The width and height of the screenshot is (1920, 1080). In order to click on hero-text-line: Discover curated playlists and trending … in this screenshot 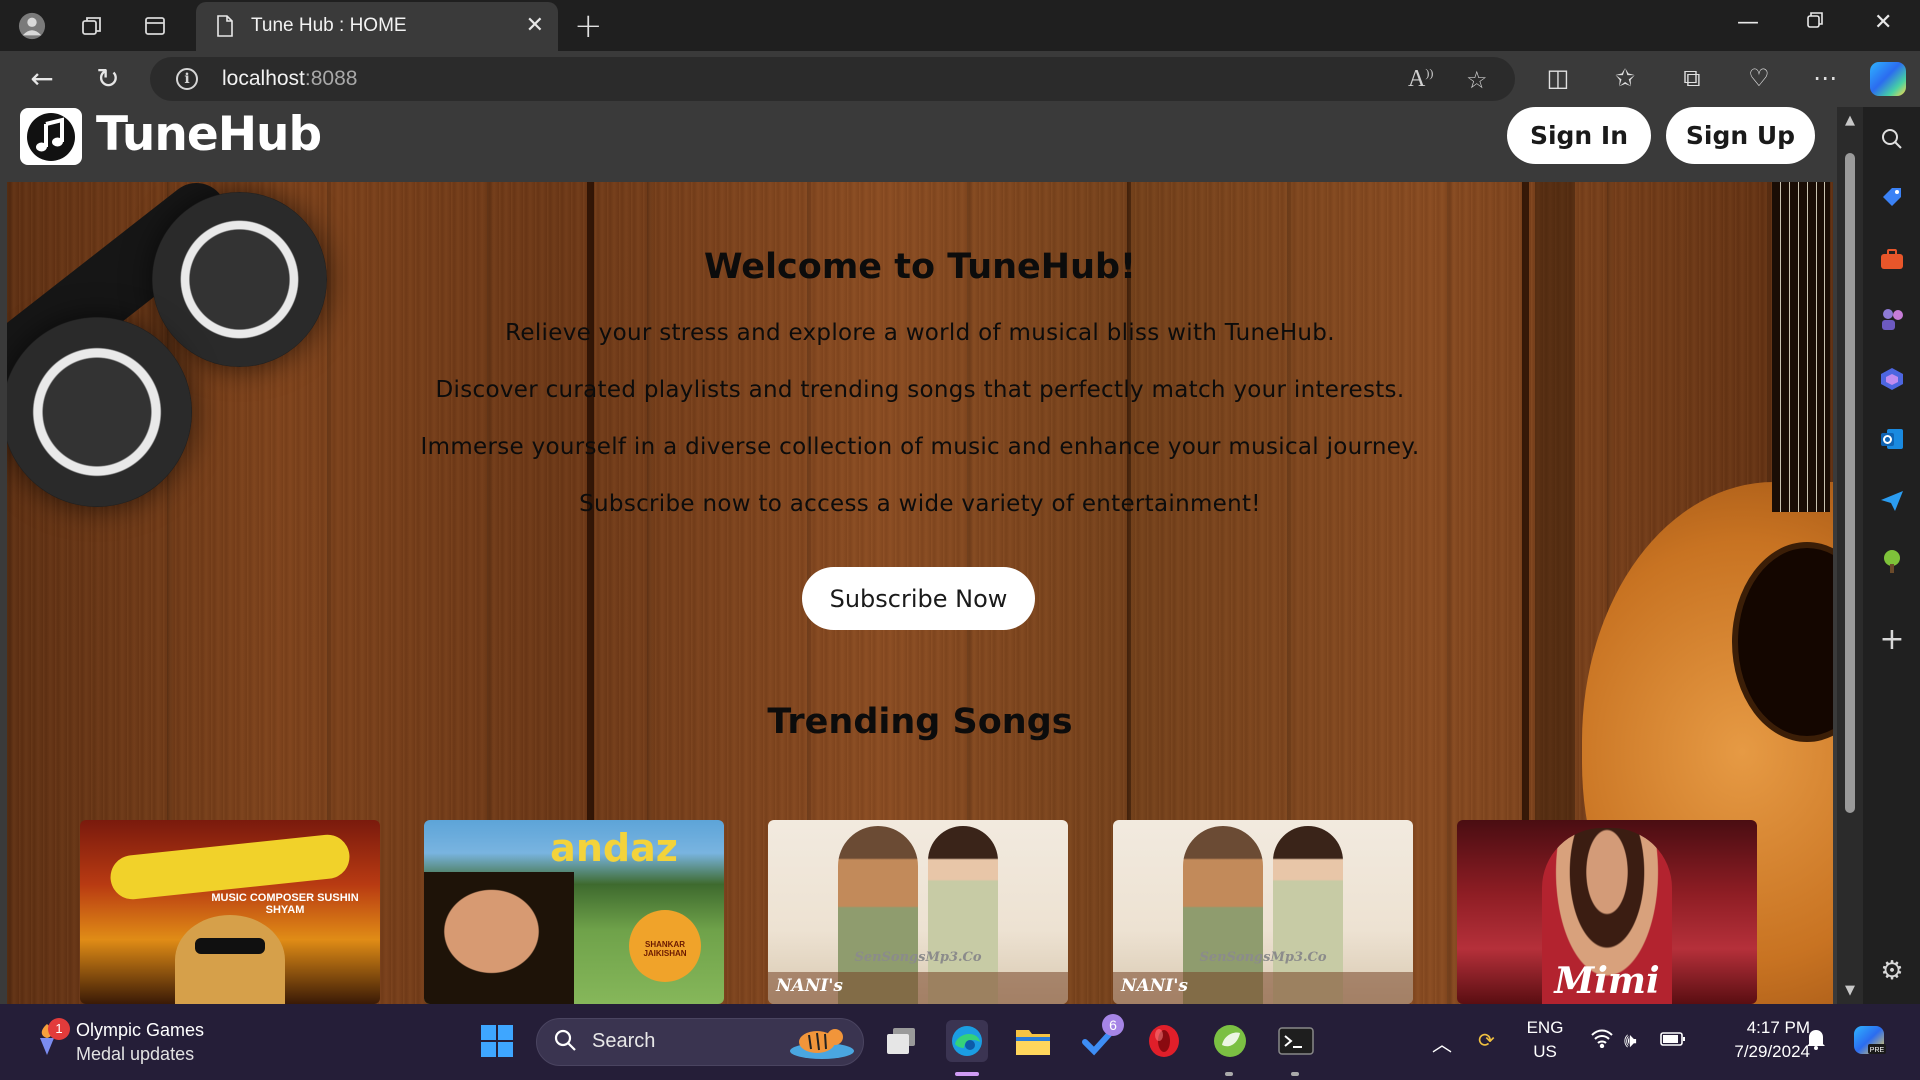, I will do `click(920, 390)`.